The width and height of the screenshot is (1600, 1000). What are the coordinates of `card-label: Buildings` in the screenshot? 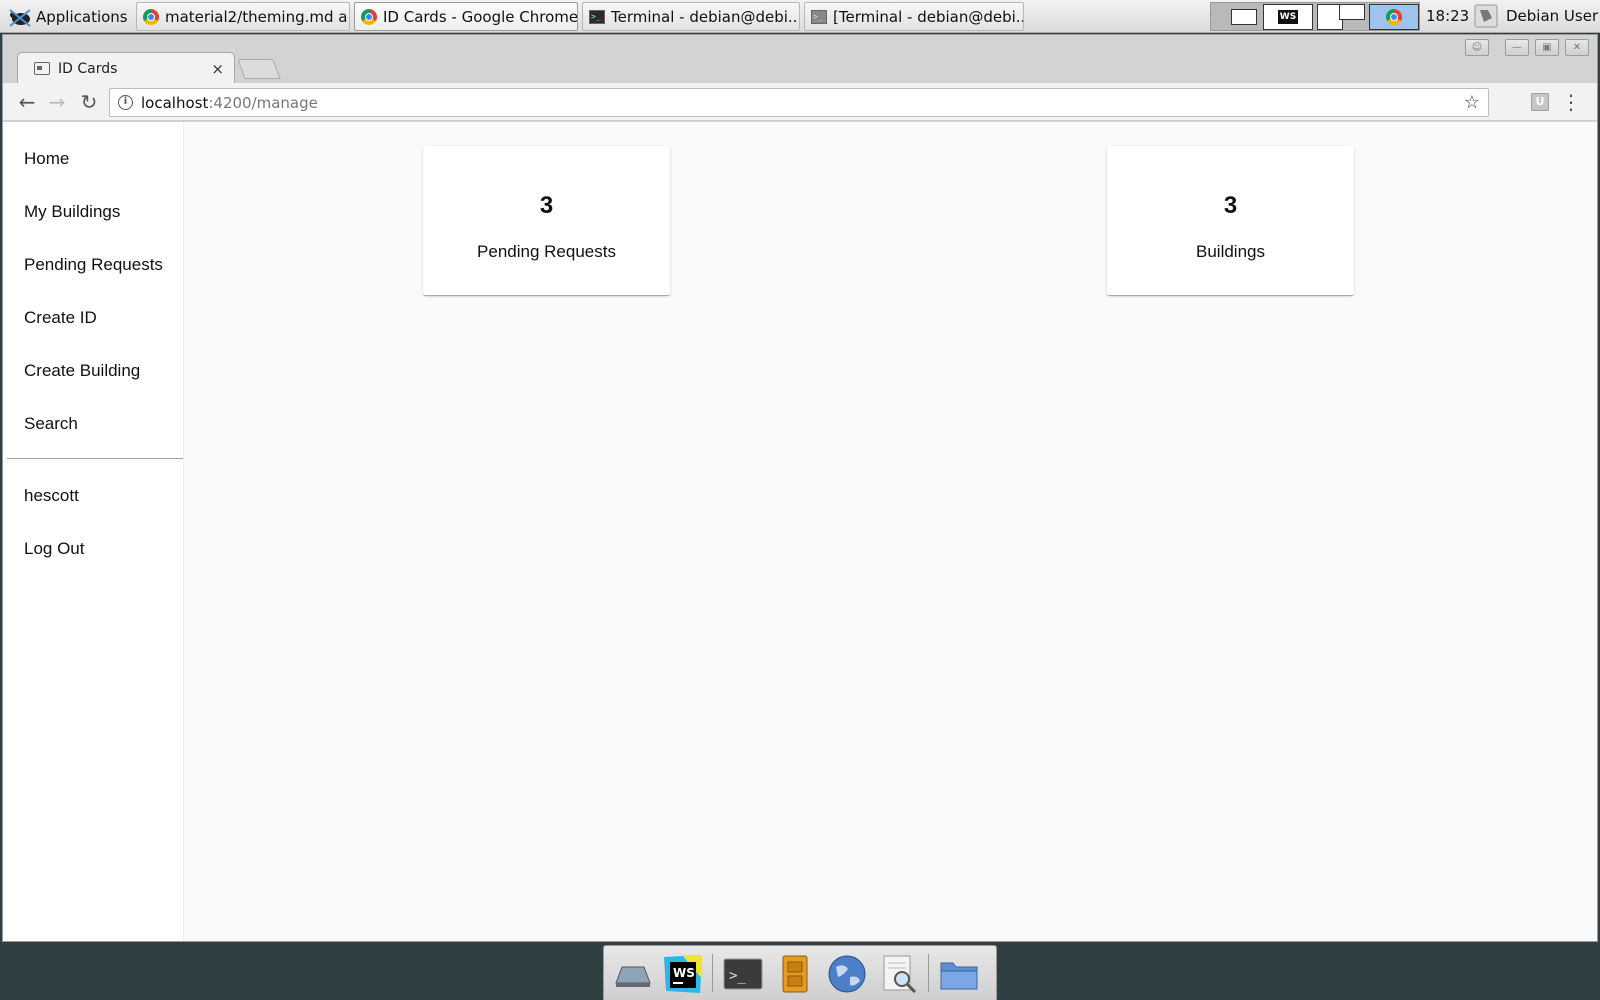 It's located at (1230, 251).